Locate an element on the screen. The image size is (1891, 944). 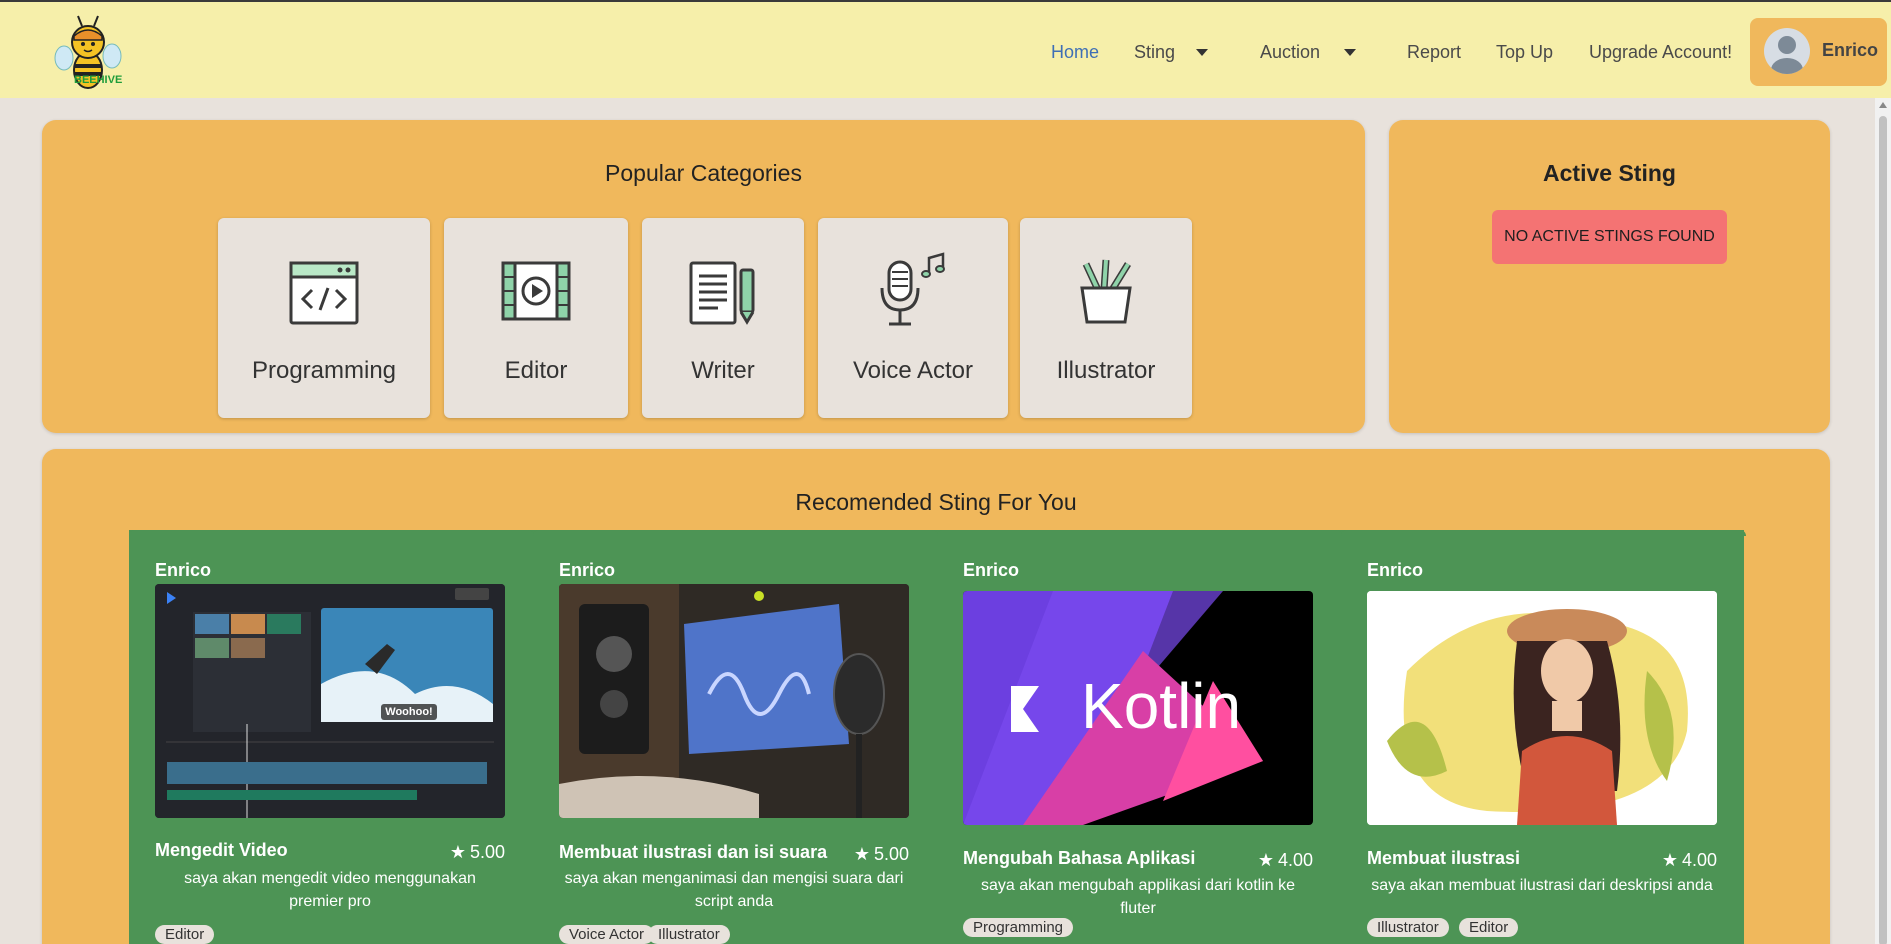
studio-thumbnail is located at coordinates (734, 701).